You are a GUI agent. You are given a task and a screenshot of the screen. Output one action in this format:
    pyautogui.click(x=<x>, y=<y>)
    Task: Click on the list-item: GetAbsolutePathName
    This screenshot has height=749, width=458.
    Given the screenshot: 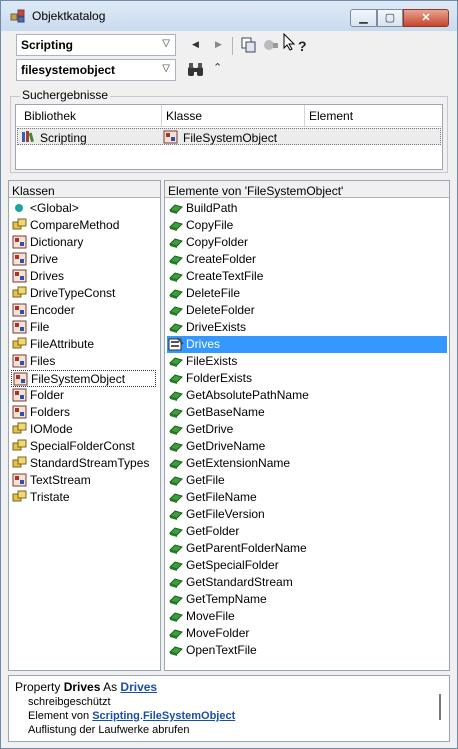 What is the action you would take?
    pyautogui.click(x=307, y=395)
    